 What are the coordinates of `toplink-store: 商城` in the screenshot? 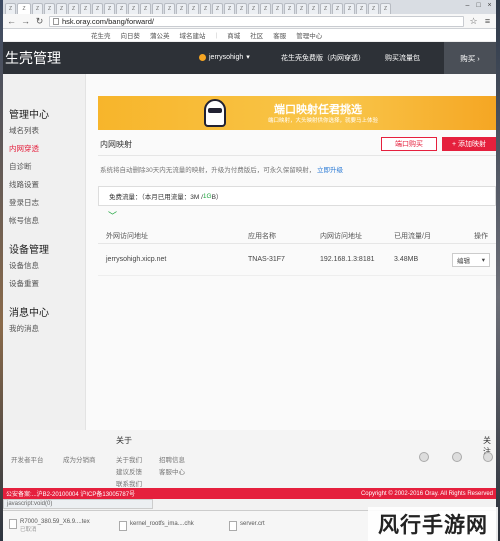 It's located at (233, 35).